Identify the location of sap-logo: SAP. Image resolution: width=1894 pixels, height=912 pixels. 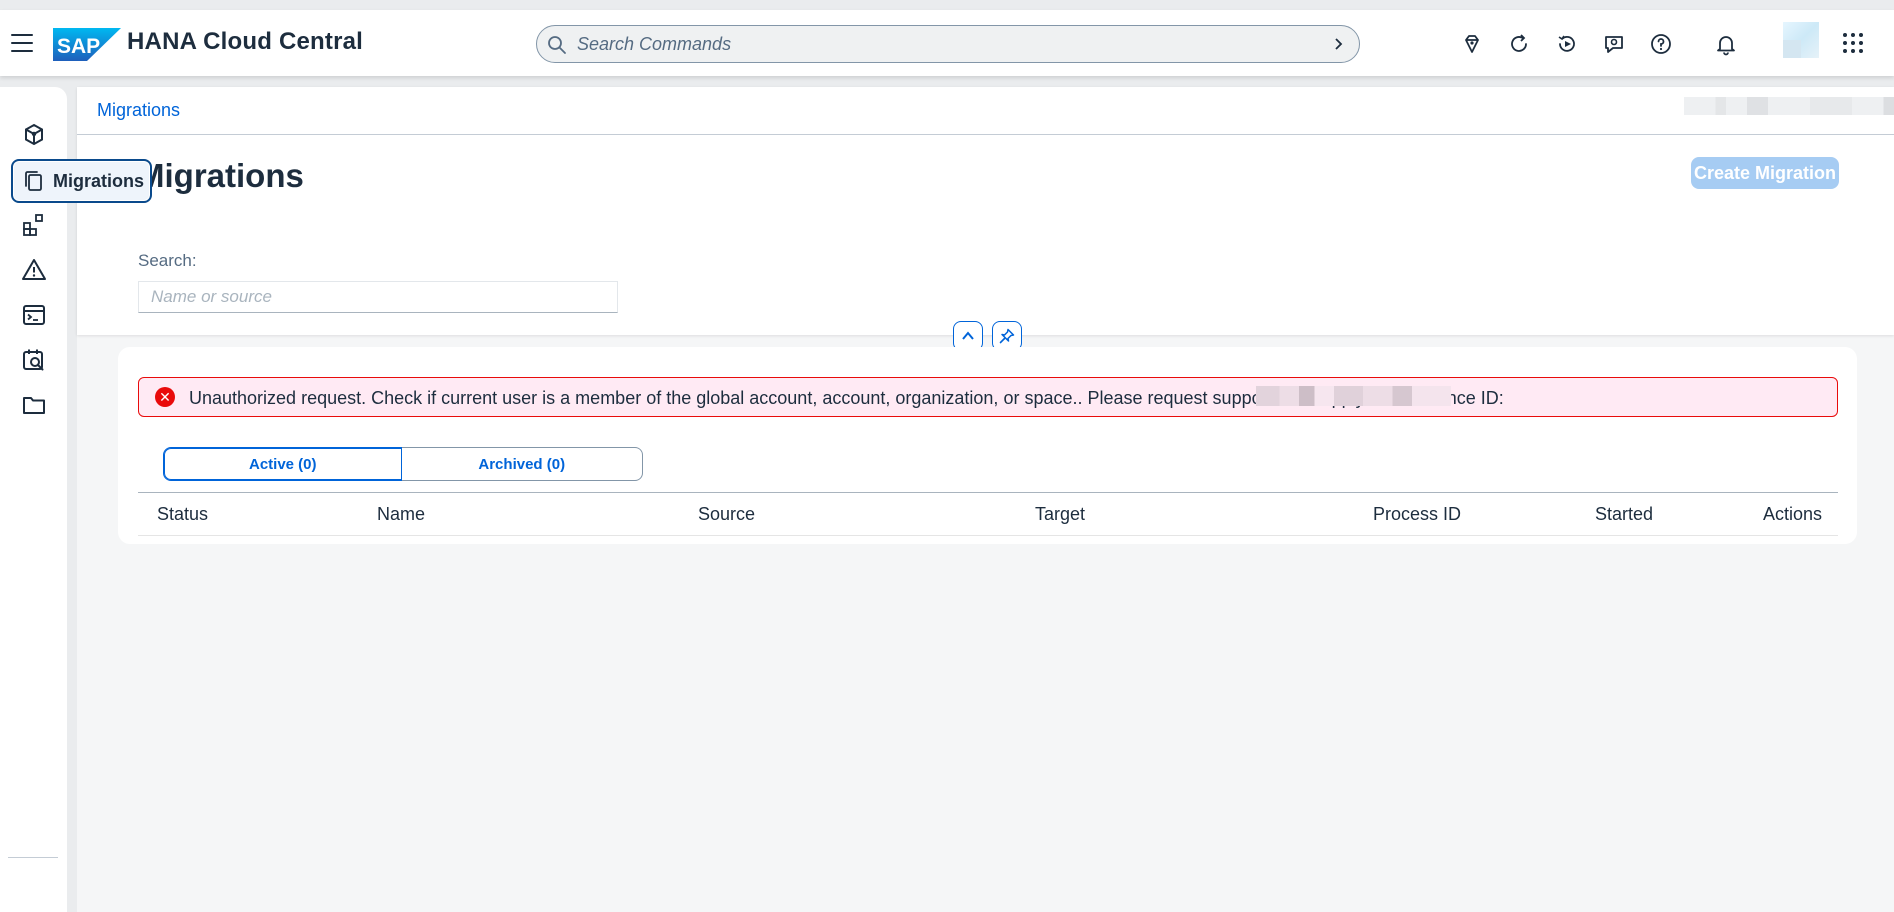
(87, 44).